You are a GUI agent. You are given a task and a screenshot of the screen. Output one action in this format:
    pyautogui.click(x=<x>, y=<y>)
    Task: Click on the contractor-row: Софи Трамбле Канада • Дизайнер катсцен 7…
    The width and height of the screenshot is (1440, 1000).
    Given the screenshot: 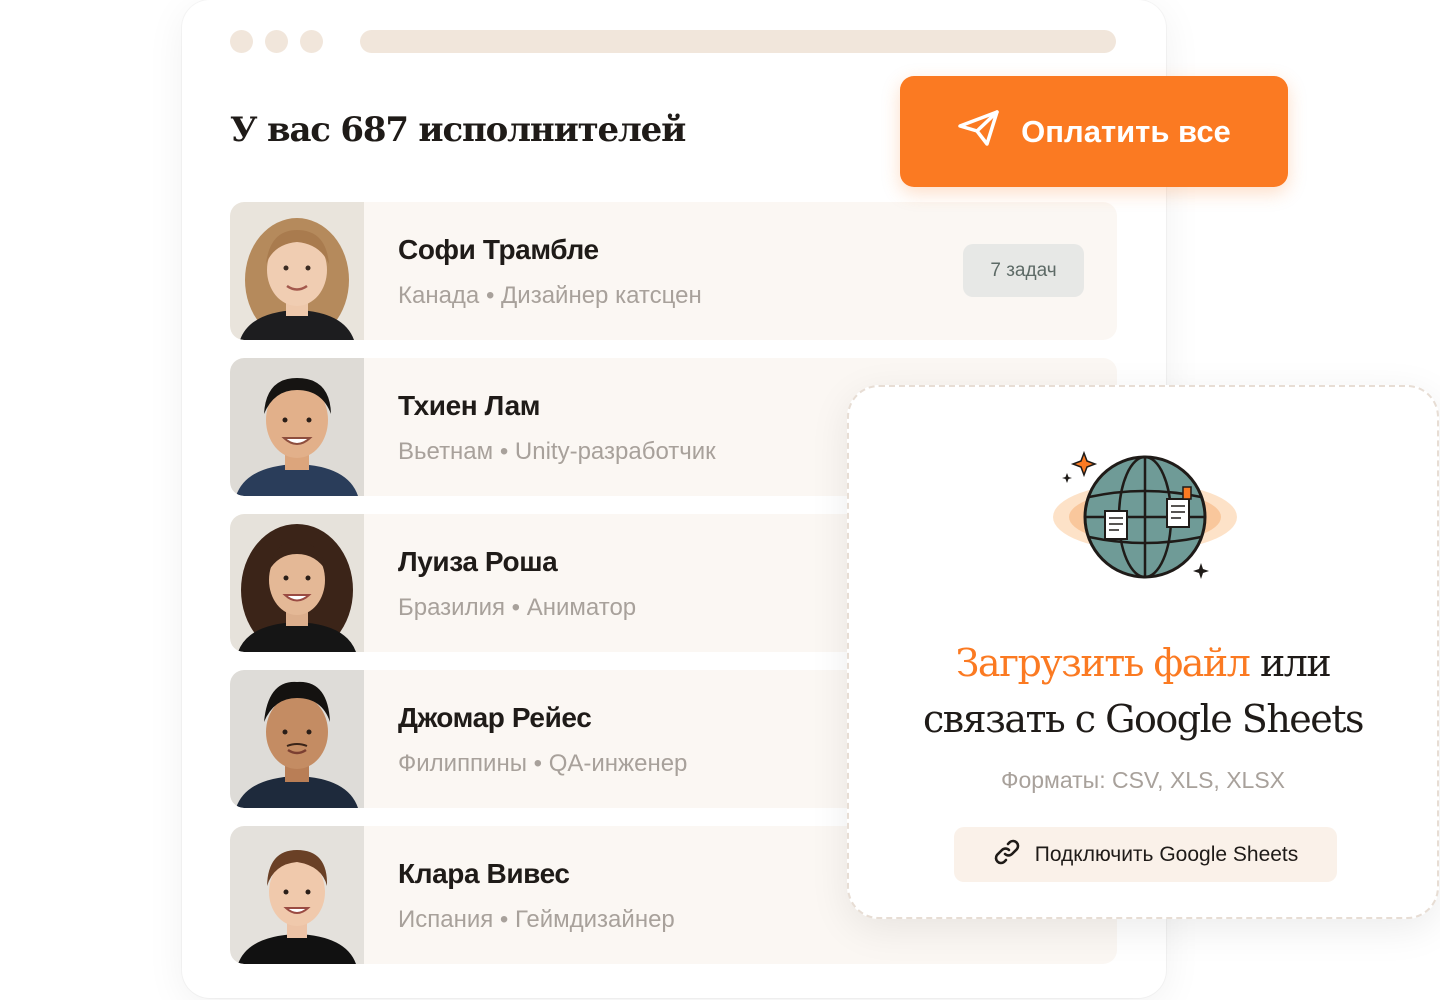 What is the action you would take?
    pyautogui.click(x=673, y=271)
    